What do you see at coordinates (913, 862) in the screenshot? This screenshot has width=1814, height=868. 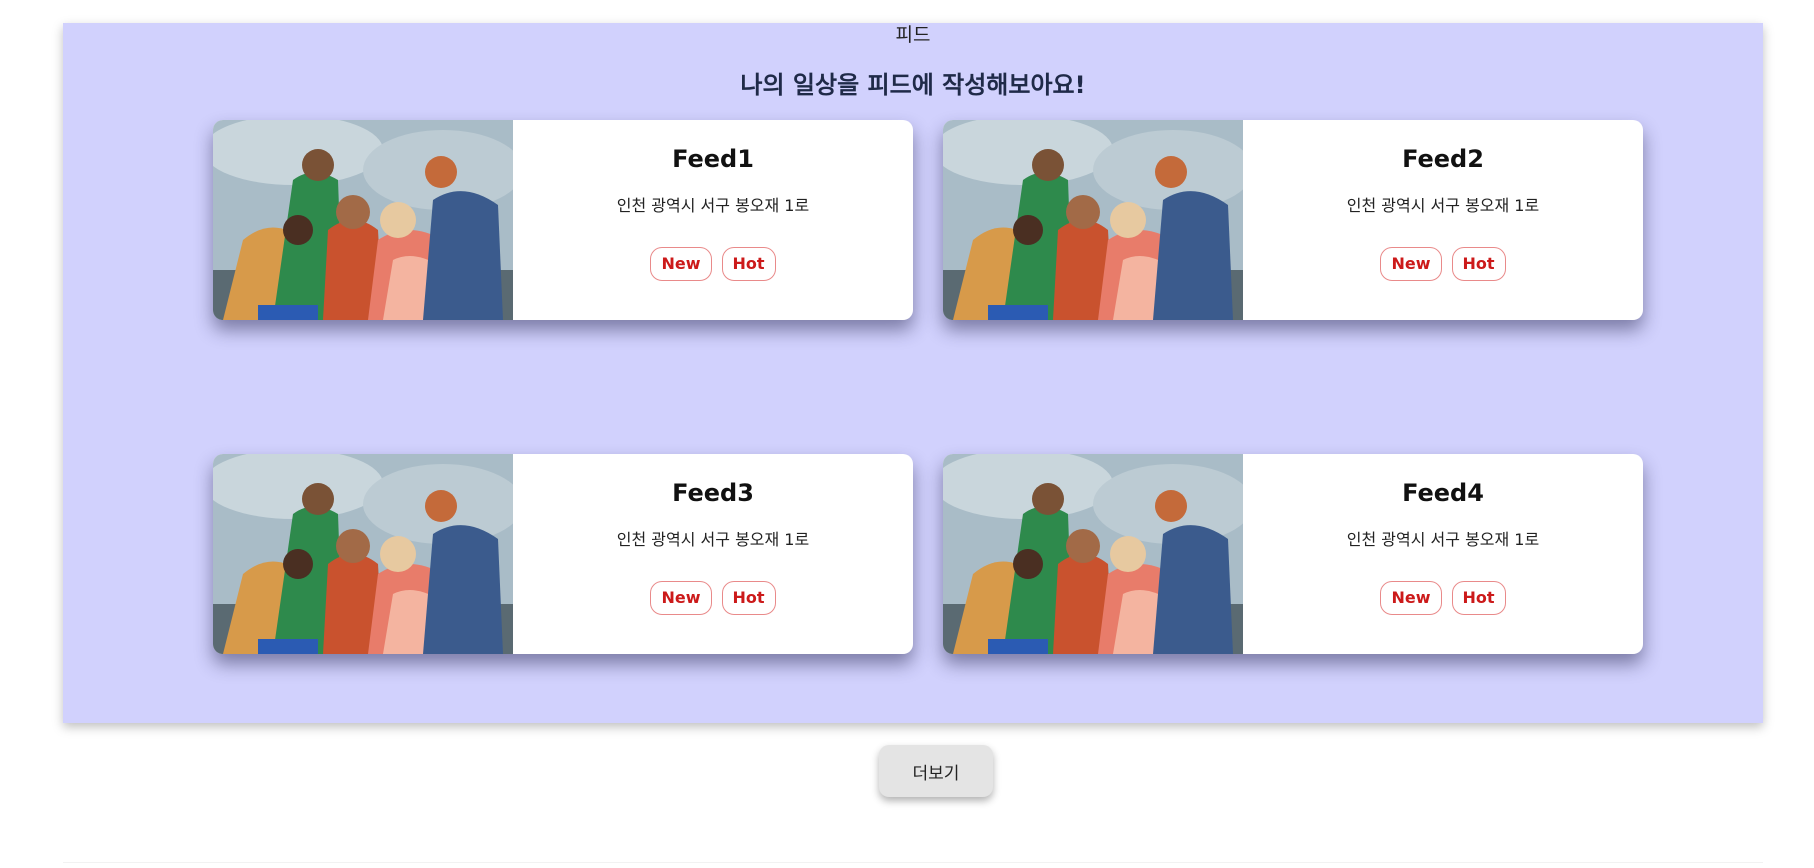 I see `bottom-divider` at bounding box center [913, 862].